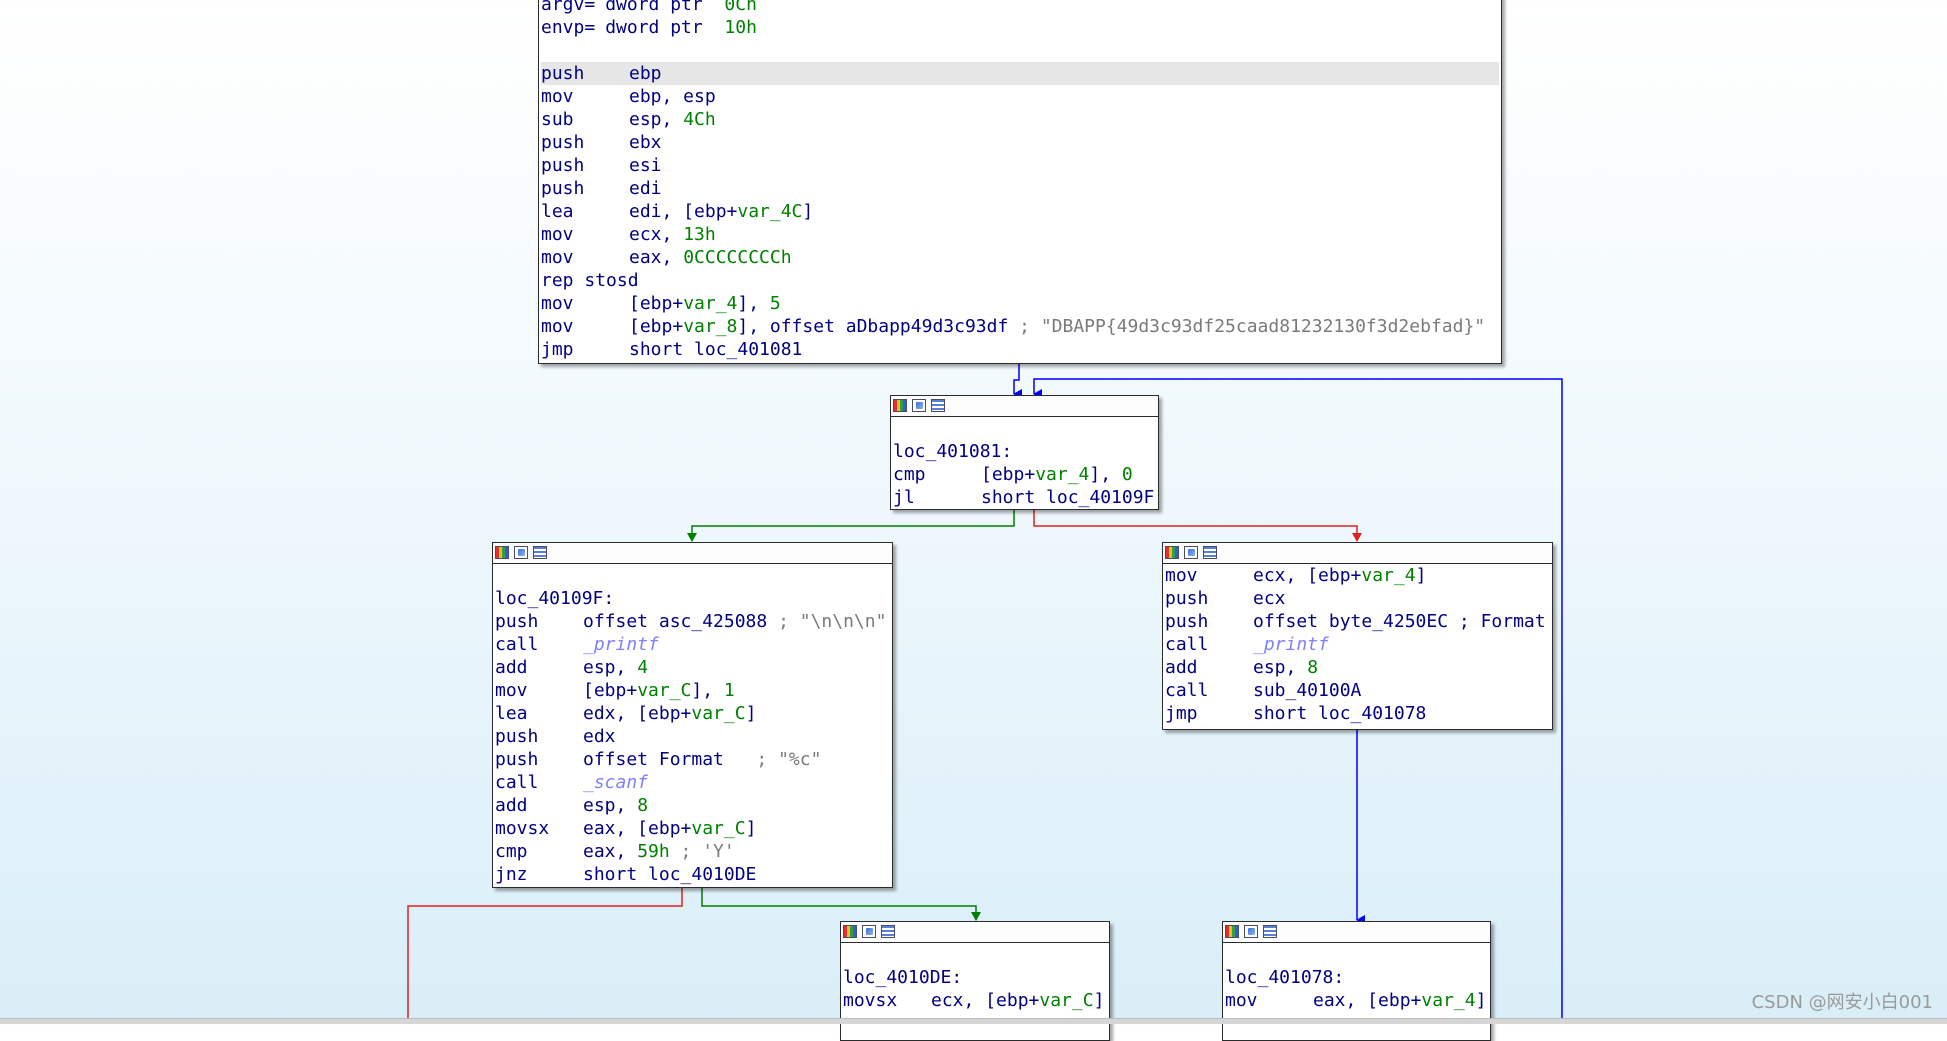  I want to click on code-line: cmp eax, 59h ; 'Y', so click(692, 851).